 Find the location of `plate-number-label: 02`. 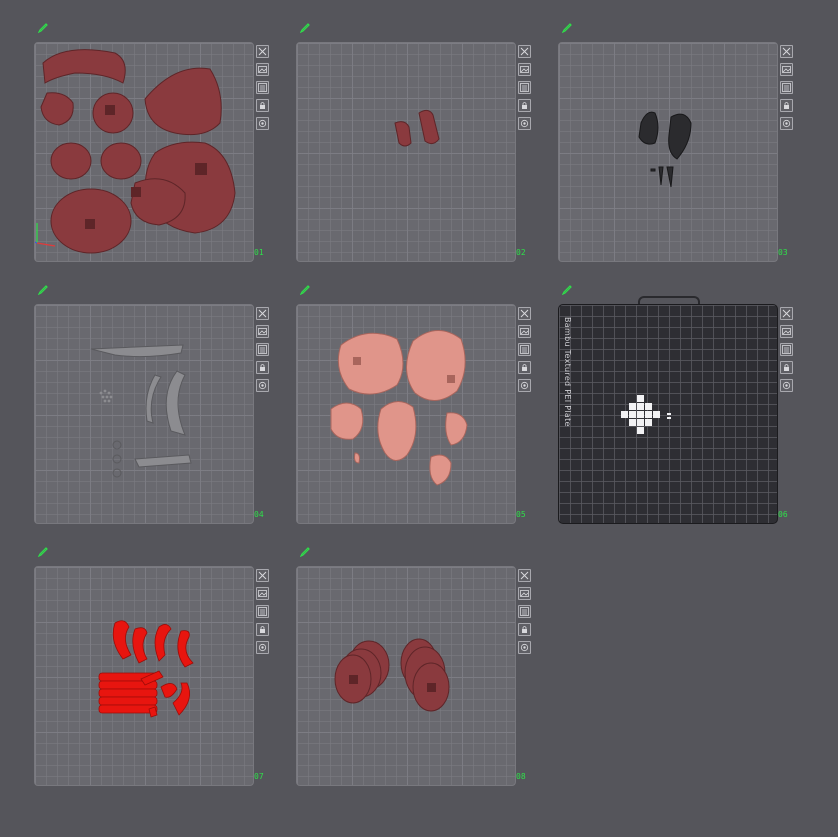

plate-number-label: 02 is located at coordinates (521, 252).